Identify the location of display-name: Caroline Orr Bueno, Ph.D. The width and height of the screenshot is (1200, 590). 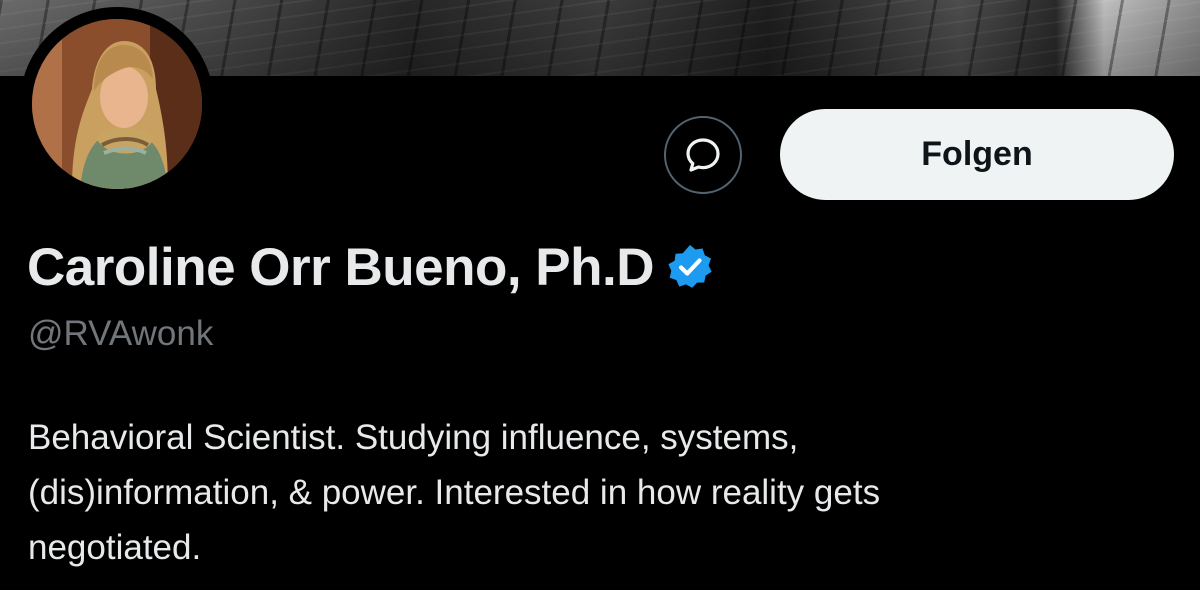
(341, 267).